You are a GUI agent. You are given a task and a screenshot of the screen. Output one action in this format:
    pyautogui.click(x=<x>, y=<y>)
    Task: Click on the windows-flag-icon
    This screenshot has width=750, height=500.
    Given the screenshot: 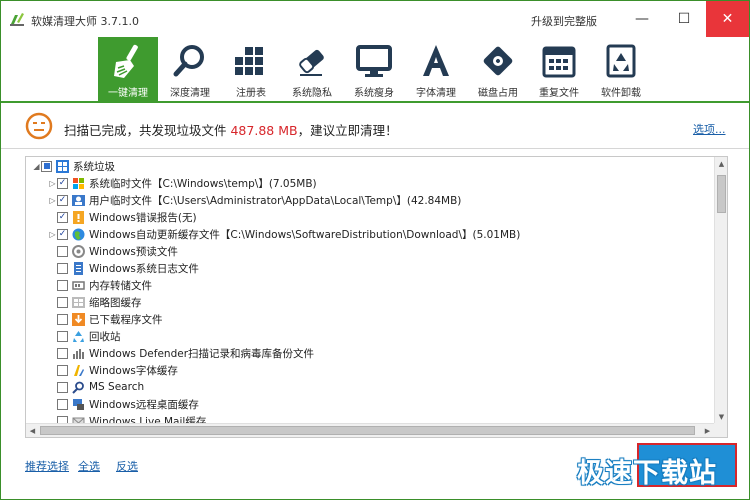 What is the action you would take?
    pyautogui.click(x=78, y=183)
    